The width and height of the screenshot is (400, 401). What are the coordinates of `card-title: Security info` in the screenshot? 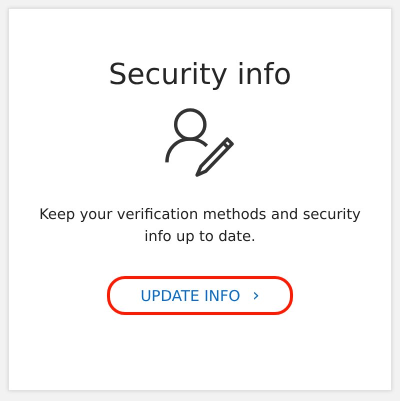 It's located at (200, 74).